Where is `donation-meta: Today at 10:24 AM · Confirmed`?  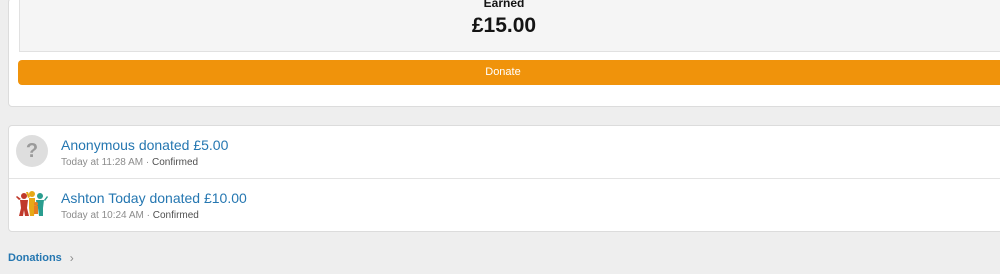
donation-meta: Today at 10:24 AM · Confirmed is located at coordinates (130, 215).